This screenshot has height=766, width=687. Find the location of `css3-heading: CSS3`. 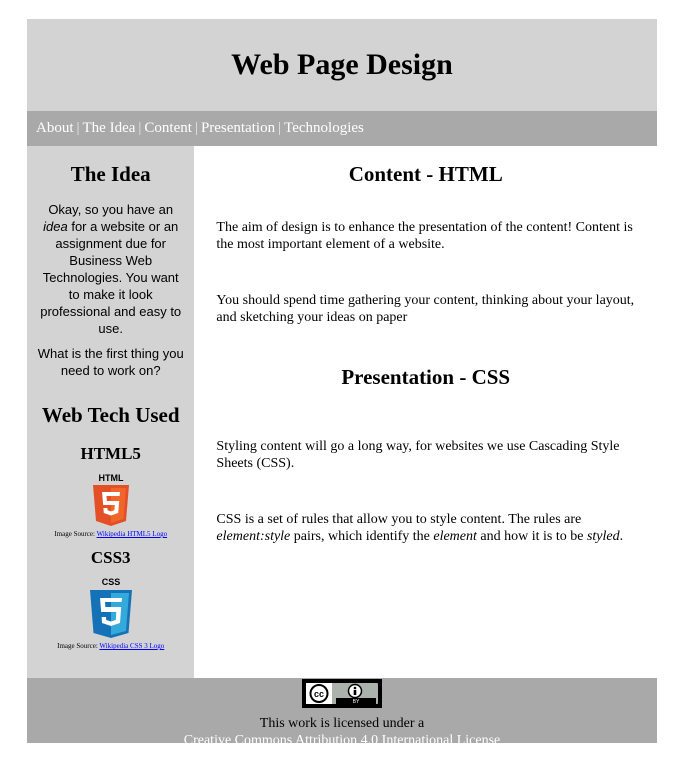

css3-heading: CSS3 is located at coordinates (110, 557).